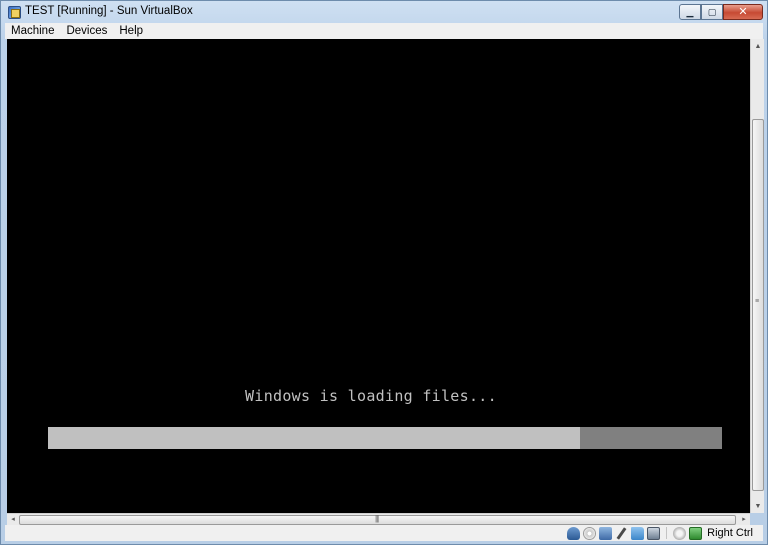 Image resolution: width=768 pixels, height=545 pixels. I want to click on loading-progress-bar, so click(385, 438).